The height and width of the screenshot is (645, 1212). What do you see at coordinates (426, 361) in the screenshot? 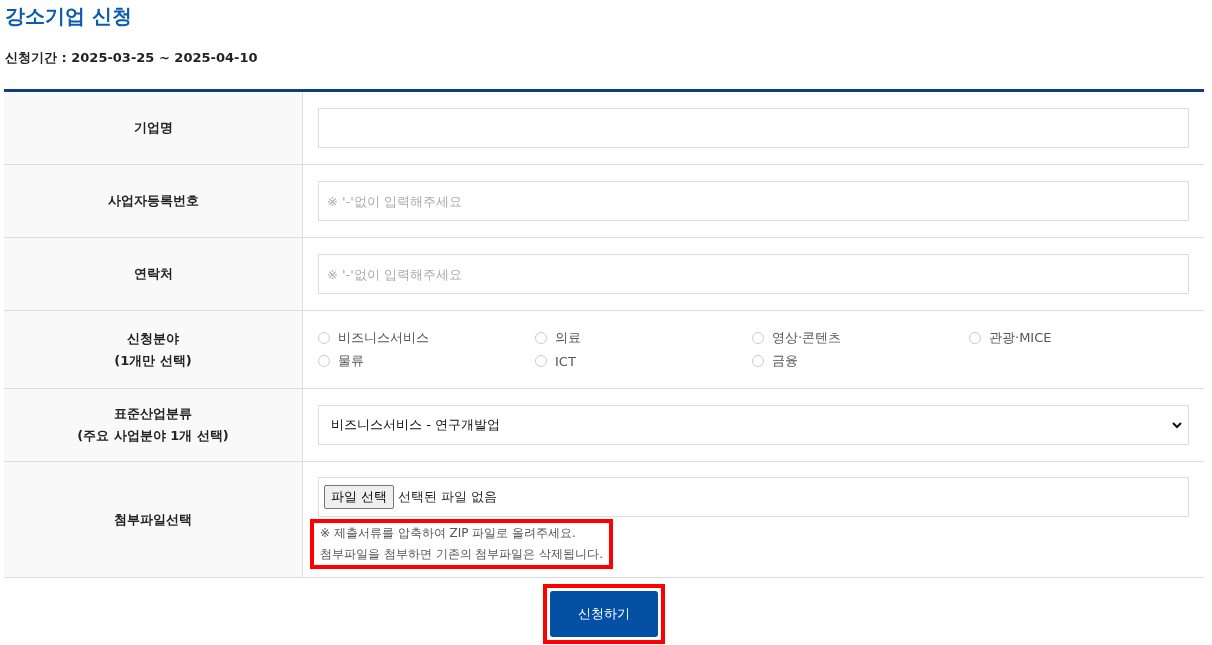
I see `radio-option: 물류` at bounding box center [426, 361].